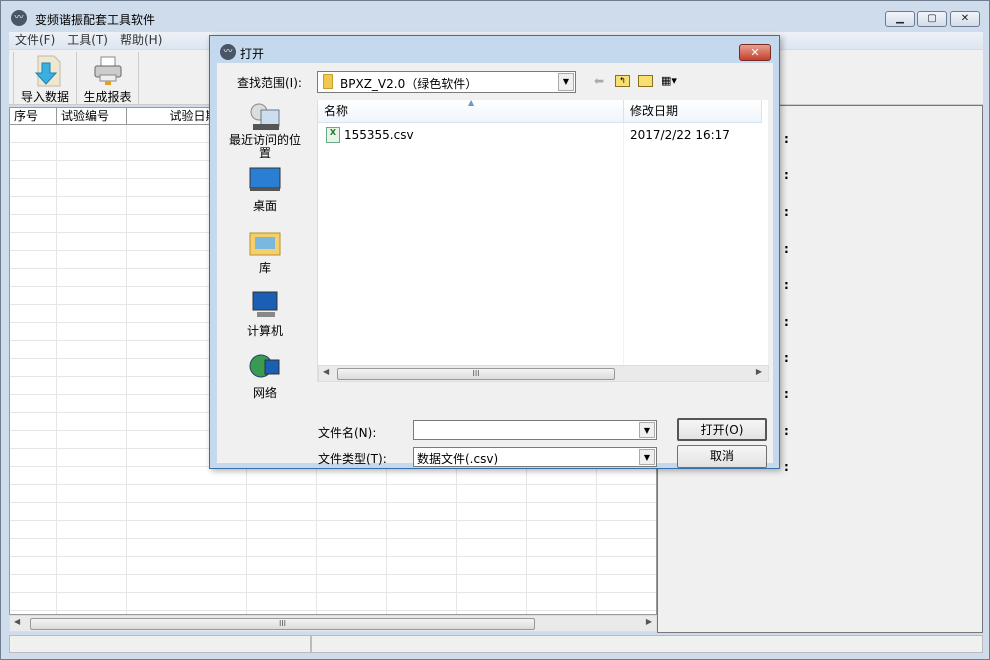  What do you see at coordinates (680, 135) in the screenshot?
I see `file-modified: 2017/2/22 16:17` at bounding box center [680, 135].